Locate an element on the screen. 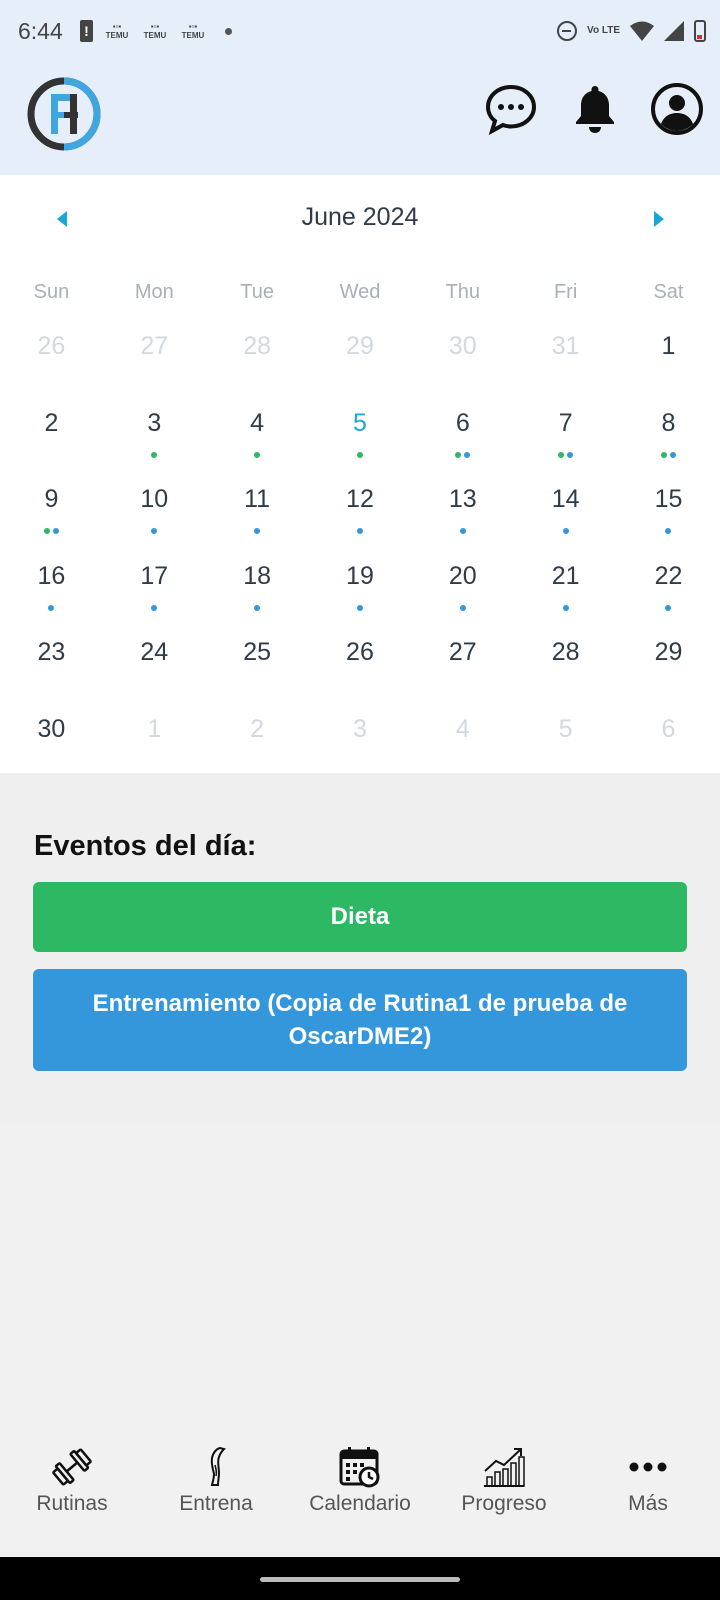 The height and width of the screenshot is (1600, 720). day-number: 19 is located at coordinates (360, 575).